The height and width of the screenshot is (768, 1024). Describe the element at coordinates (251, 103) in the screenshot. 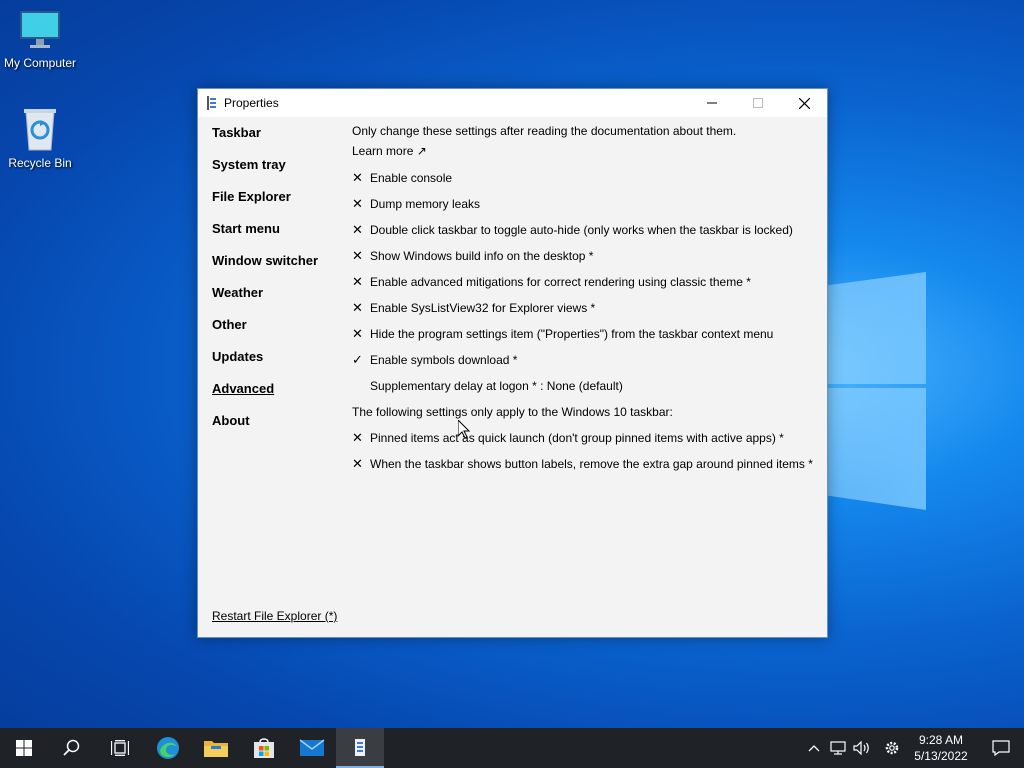

I see `window-title: Properties` at that location.